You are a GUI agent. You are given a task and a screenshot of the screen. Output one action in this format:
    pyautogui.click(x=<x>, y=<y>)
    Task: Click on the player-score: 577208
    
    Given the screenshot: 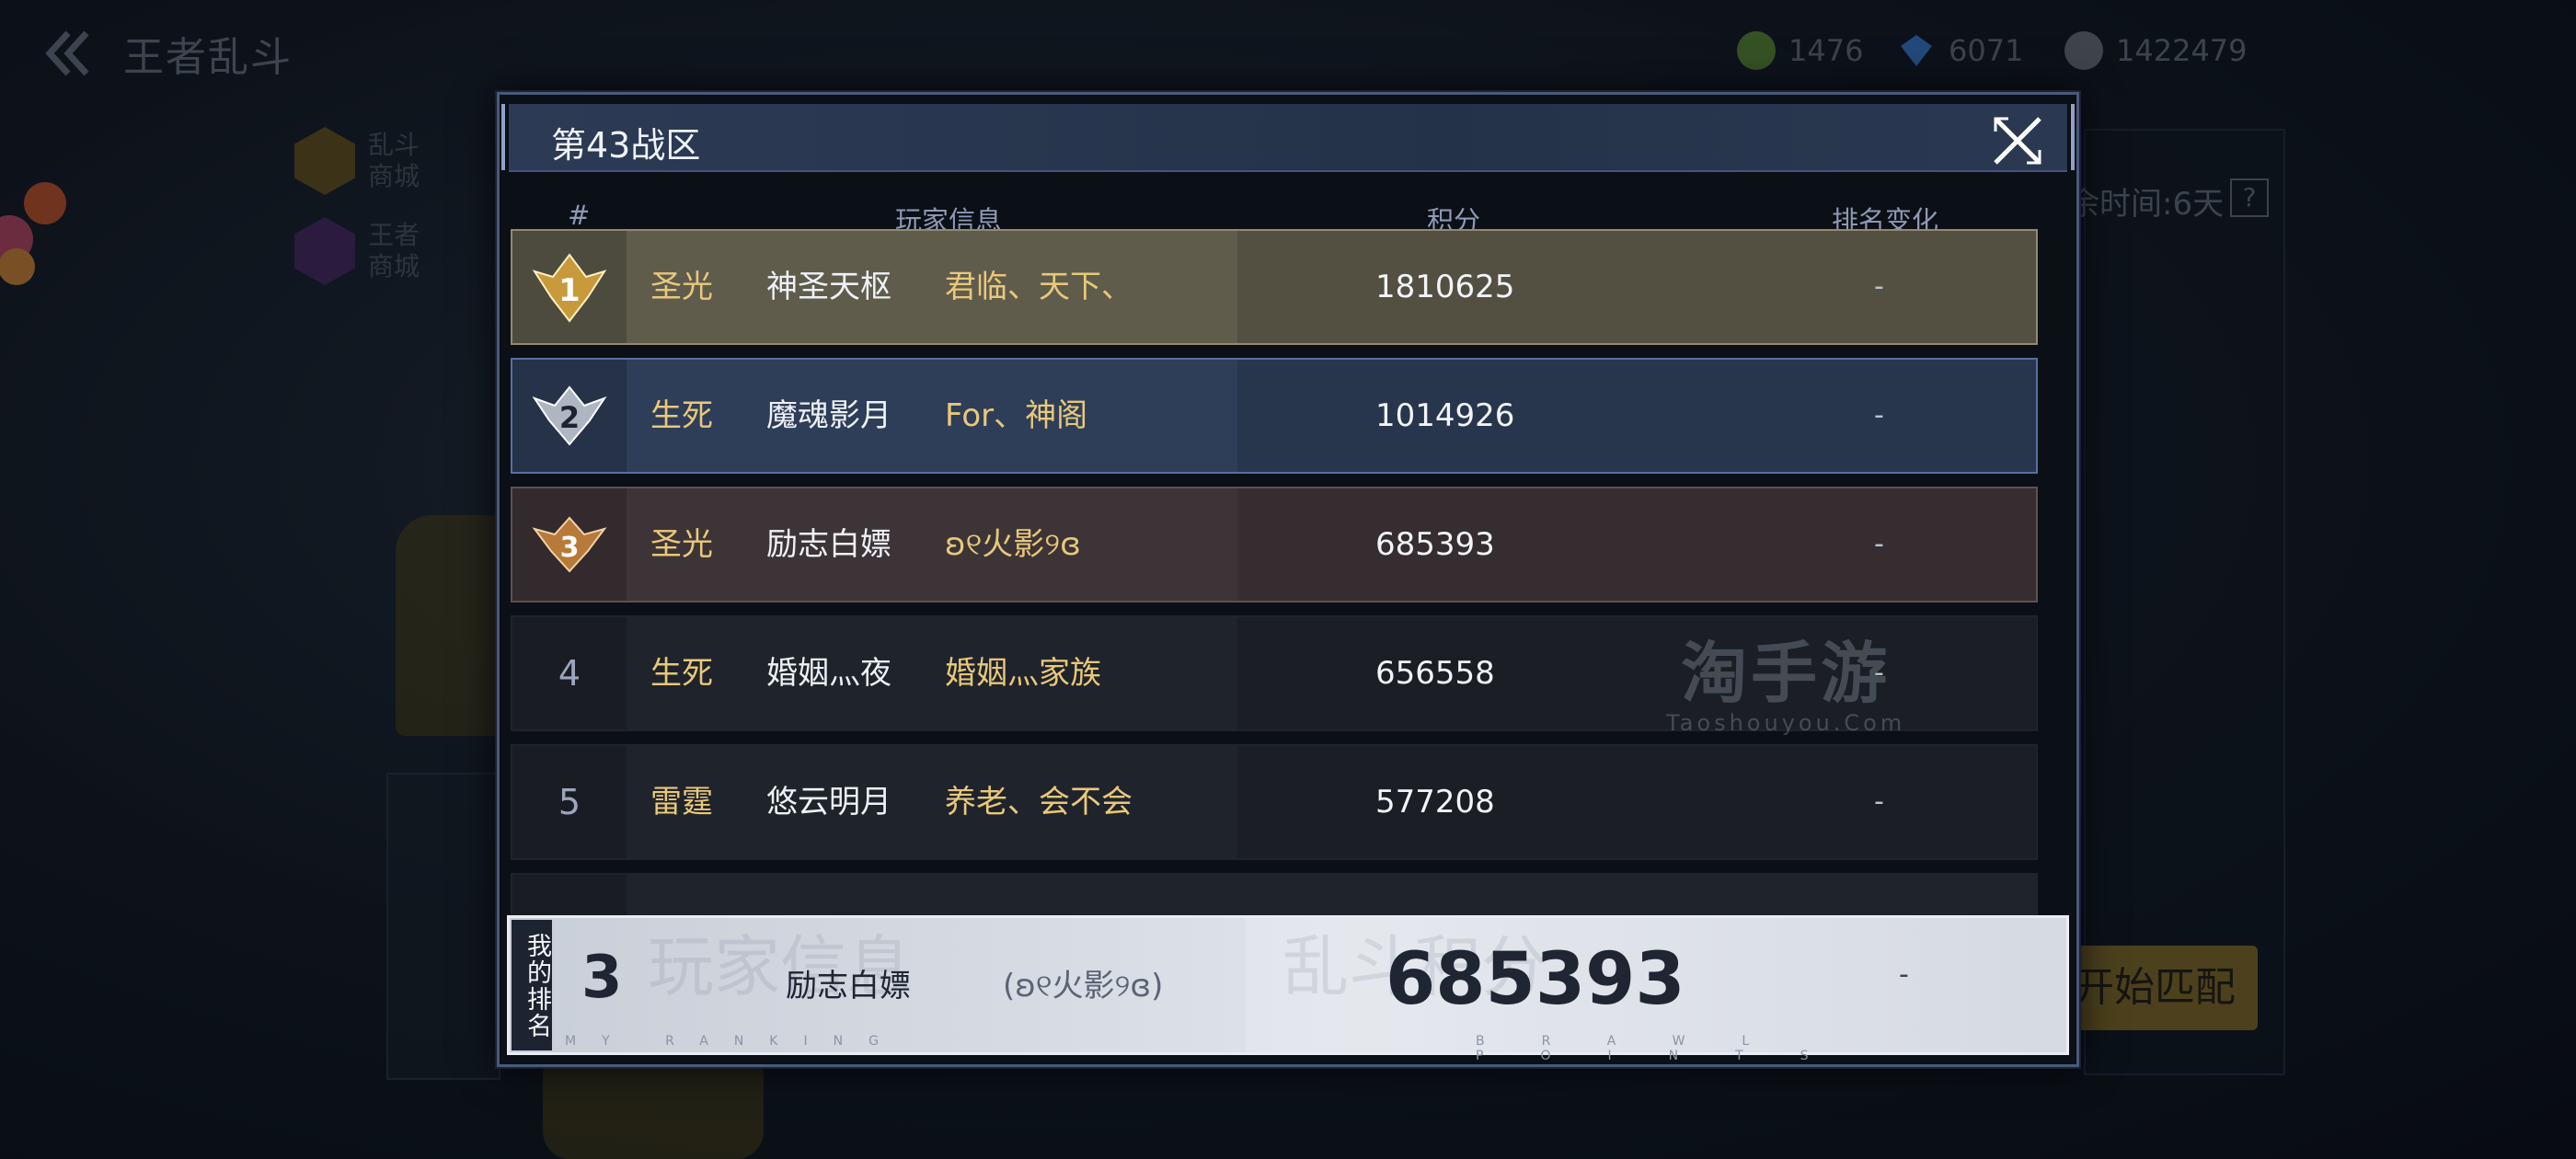 What is the action you would take?
    pyautogui.click(x=1435, y=802)
    